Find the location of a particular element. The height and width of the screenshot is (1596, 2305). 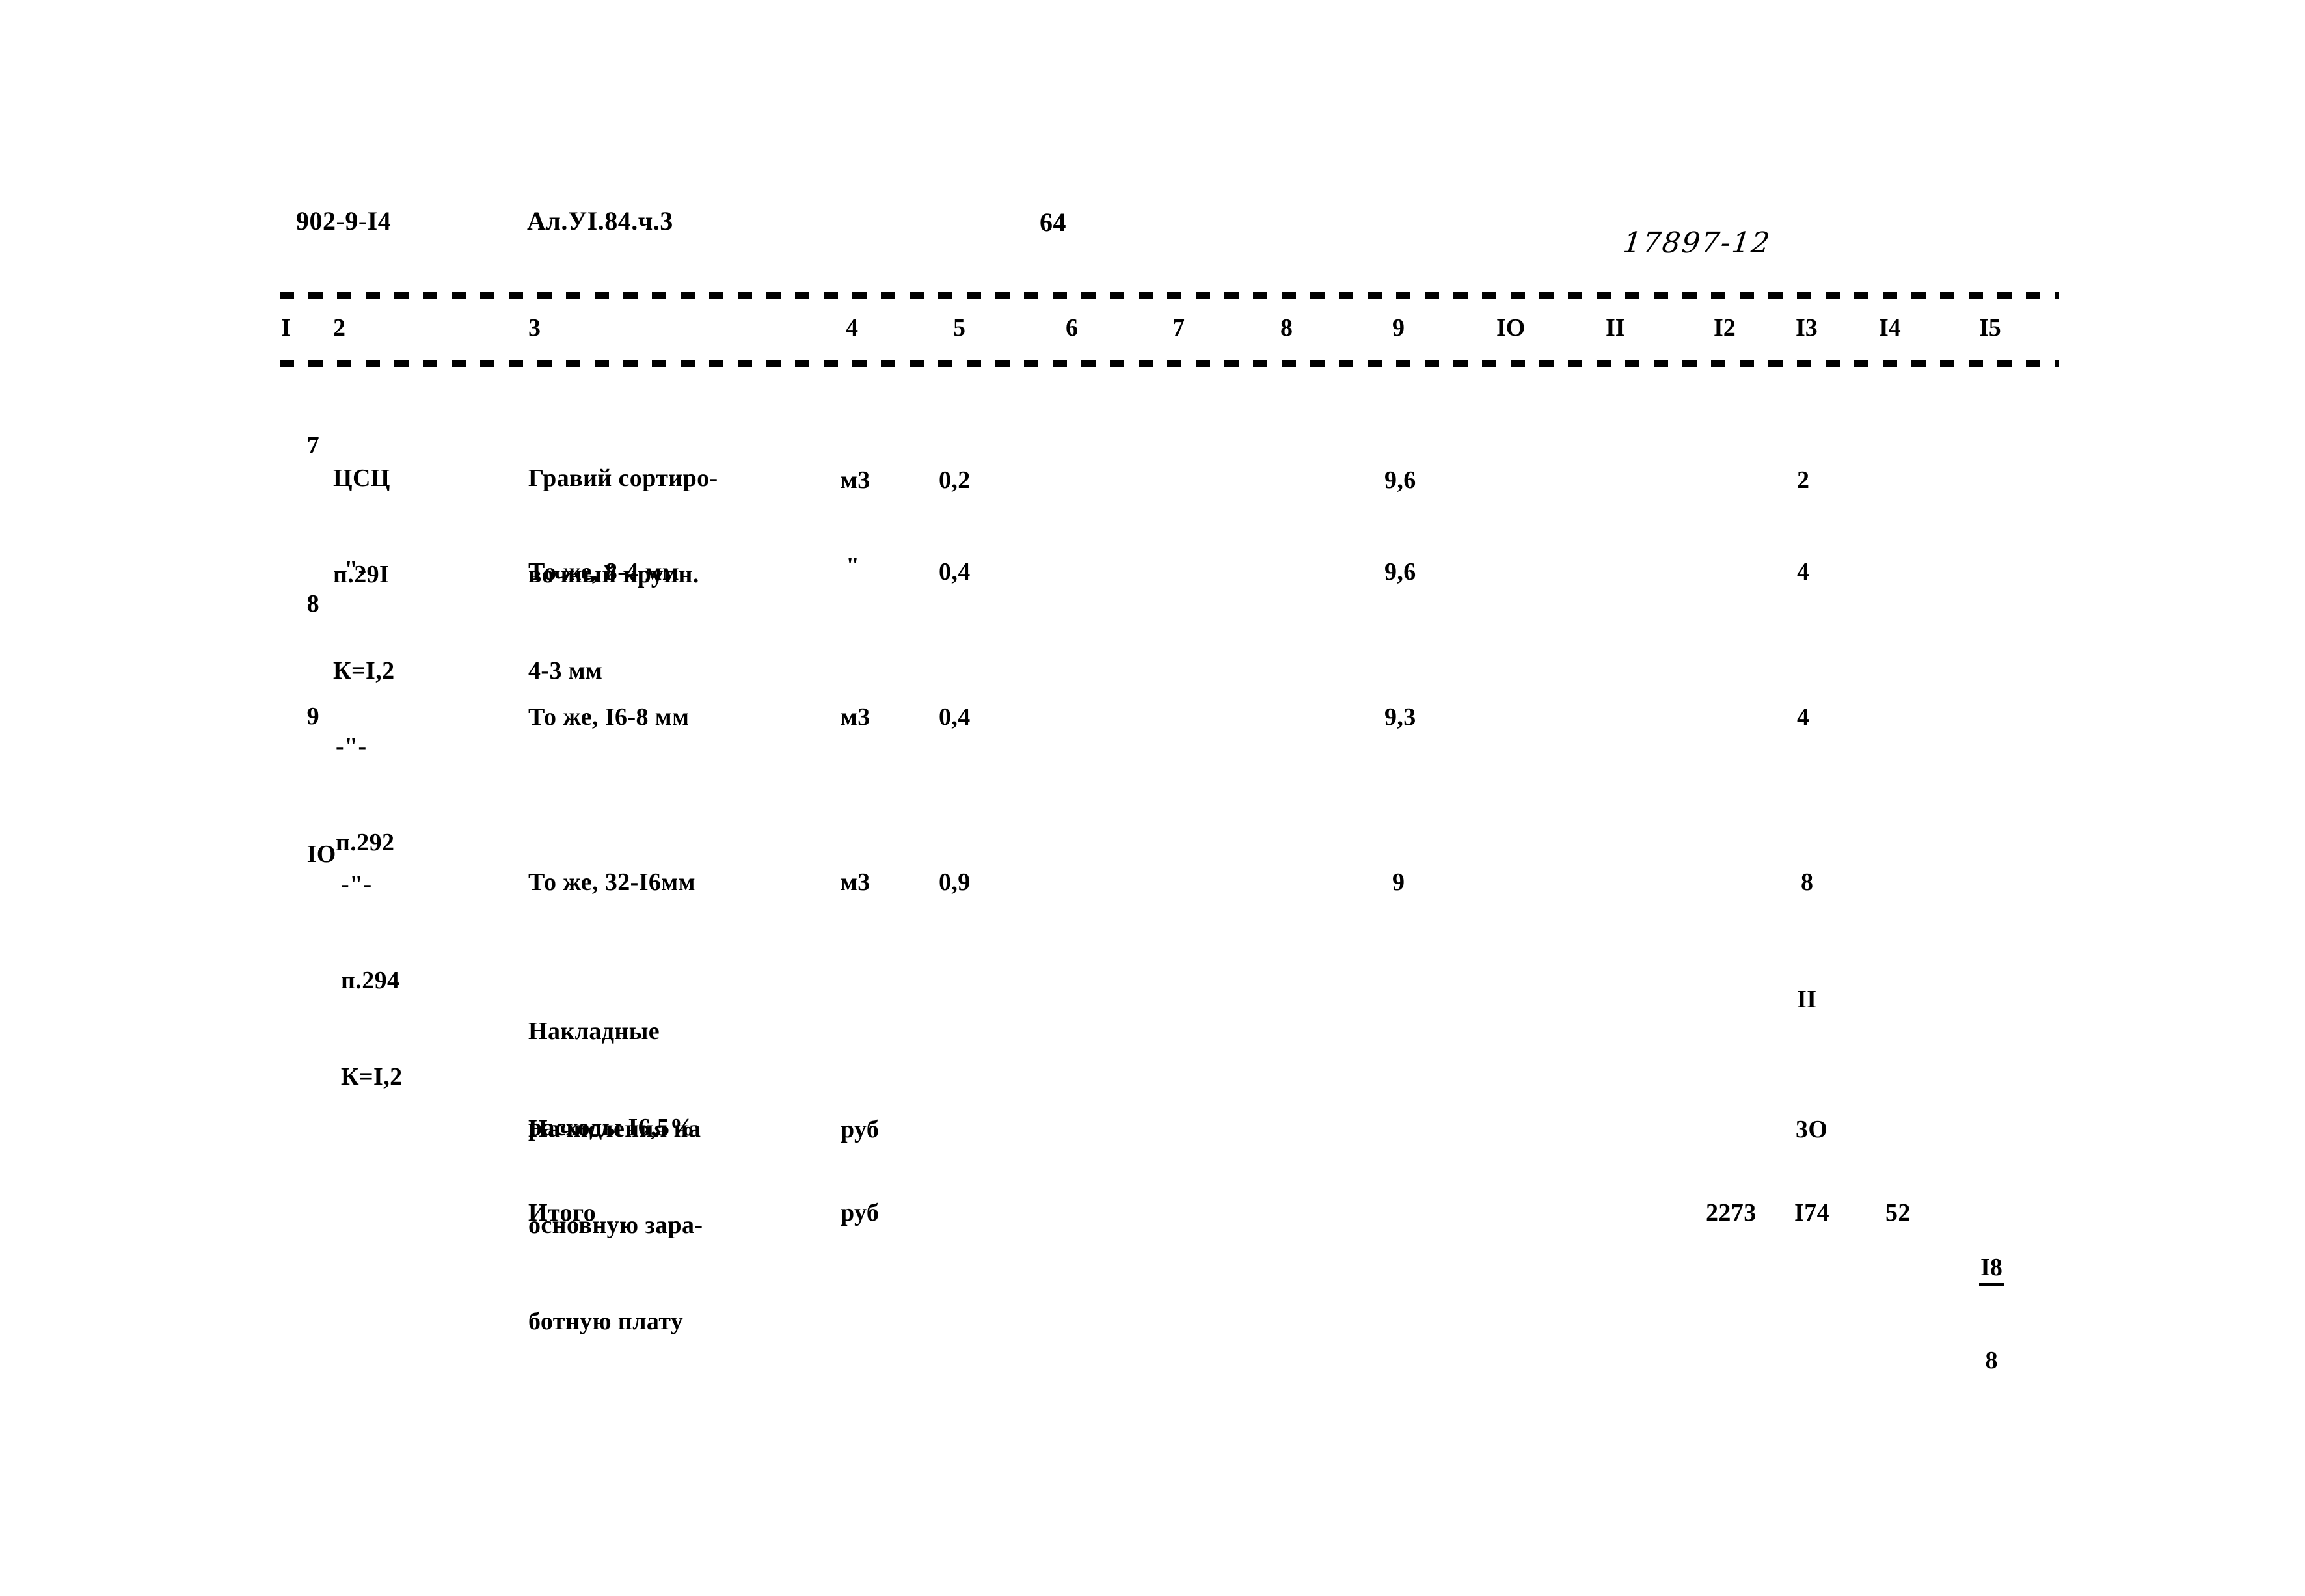

total-col13: I74 is located at coordinates (1812, 1212).